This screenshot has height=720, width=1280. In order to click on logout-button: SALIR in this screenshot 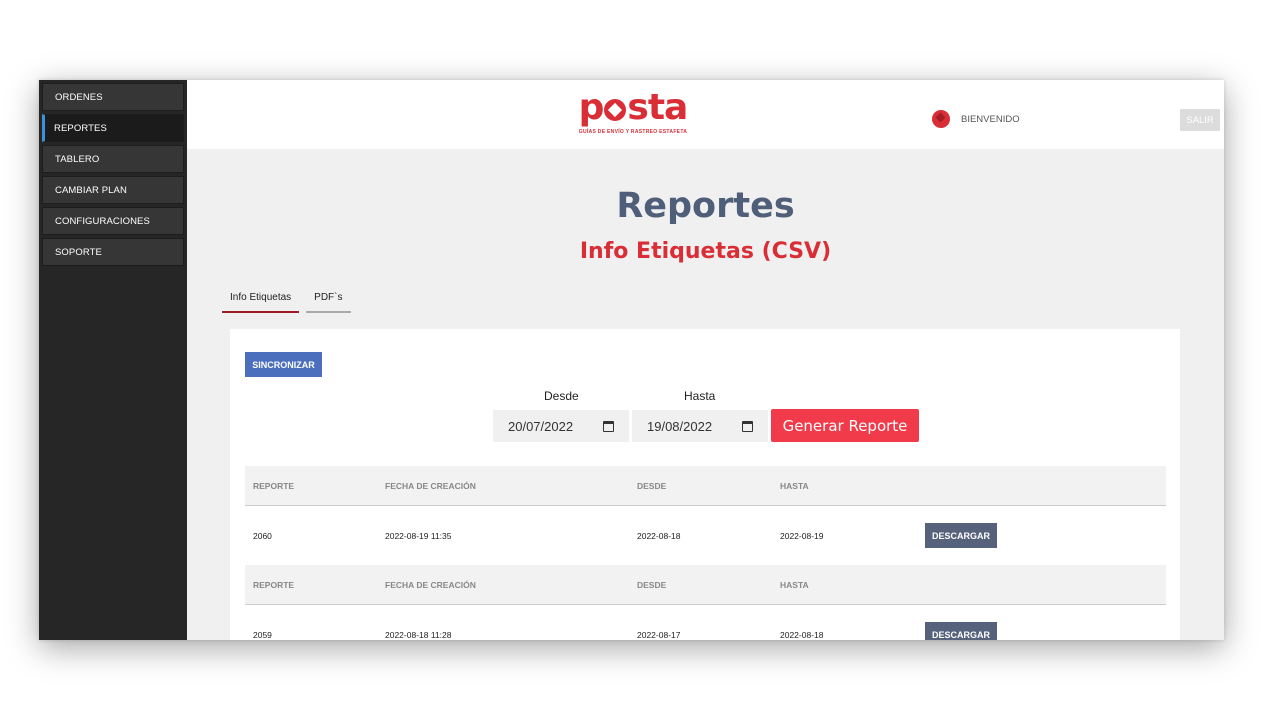, I will do `click(1200, 120)`.